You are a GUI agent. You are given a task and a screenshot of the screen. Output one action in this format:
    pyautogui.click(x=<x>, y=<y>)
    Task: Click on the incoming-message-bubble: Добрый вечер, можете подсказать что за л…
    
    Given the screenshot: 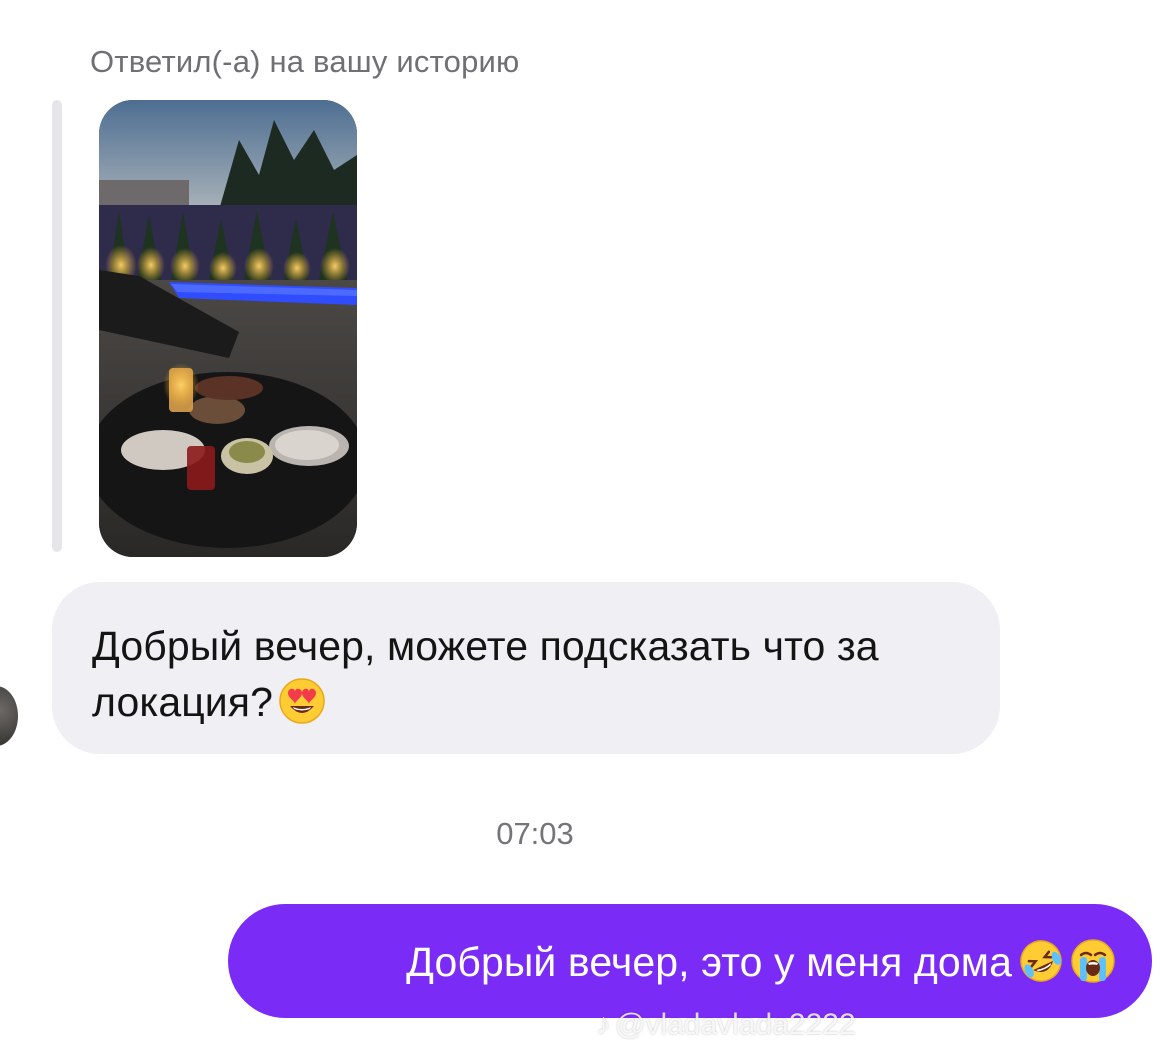 What is the action you would take?
    pyautogui.click(x=526, y=668)
    